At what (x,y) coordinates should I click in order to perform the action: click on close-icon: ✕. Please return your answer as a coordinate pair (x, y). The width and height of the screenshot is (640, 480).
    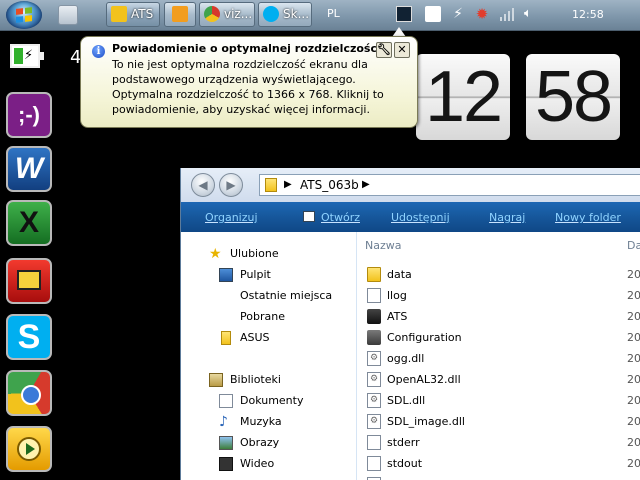
    Looking at the image, I should click on (402, 49).